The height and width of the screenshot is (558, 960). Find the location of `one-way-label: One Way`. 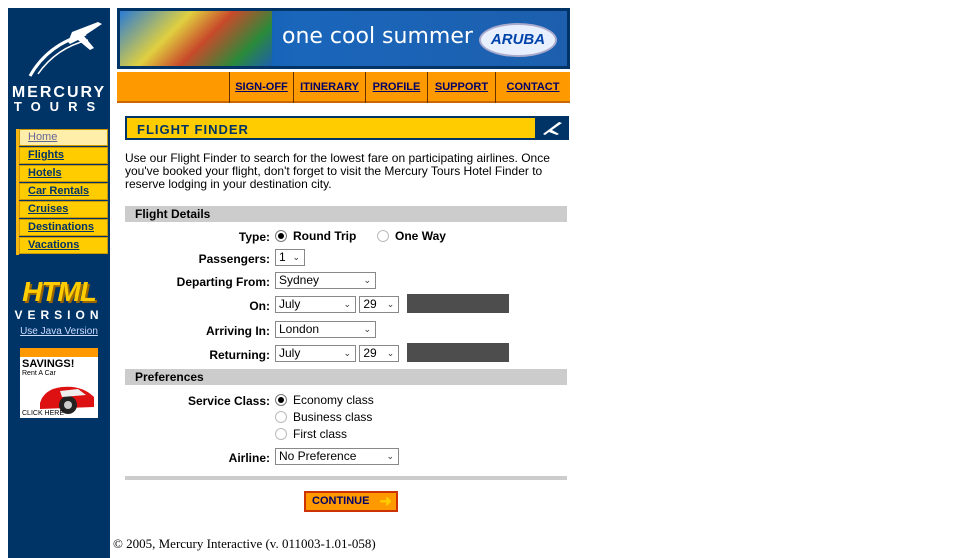

one-way-label: One Way is located at coordinates (420, 236).